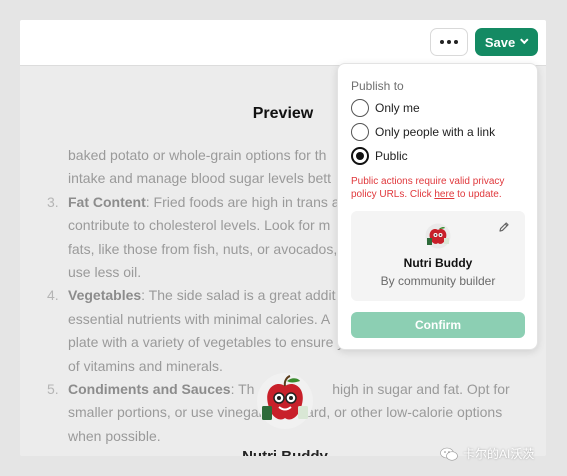 This screenshot has width=567, height=476. Describe the element at coordinates (149, 389) in the screenshot. I see `list-item-heading: Condiments and Sauces` at that location.